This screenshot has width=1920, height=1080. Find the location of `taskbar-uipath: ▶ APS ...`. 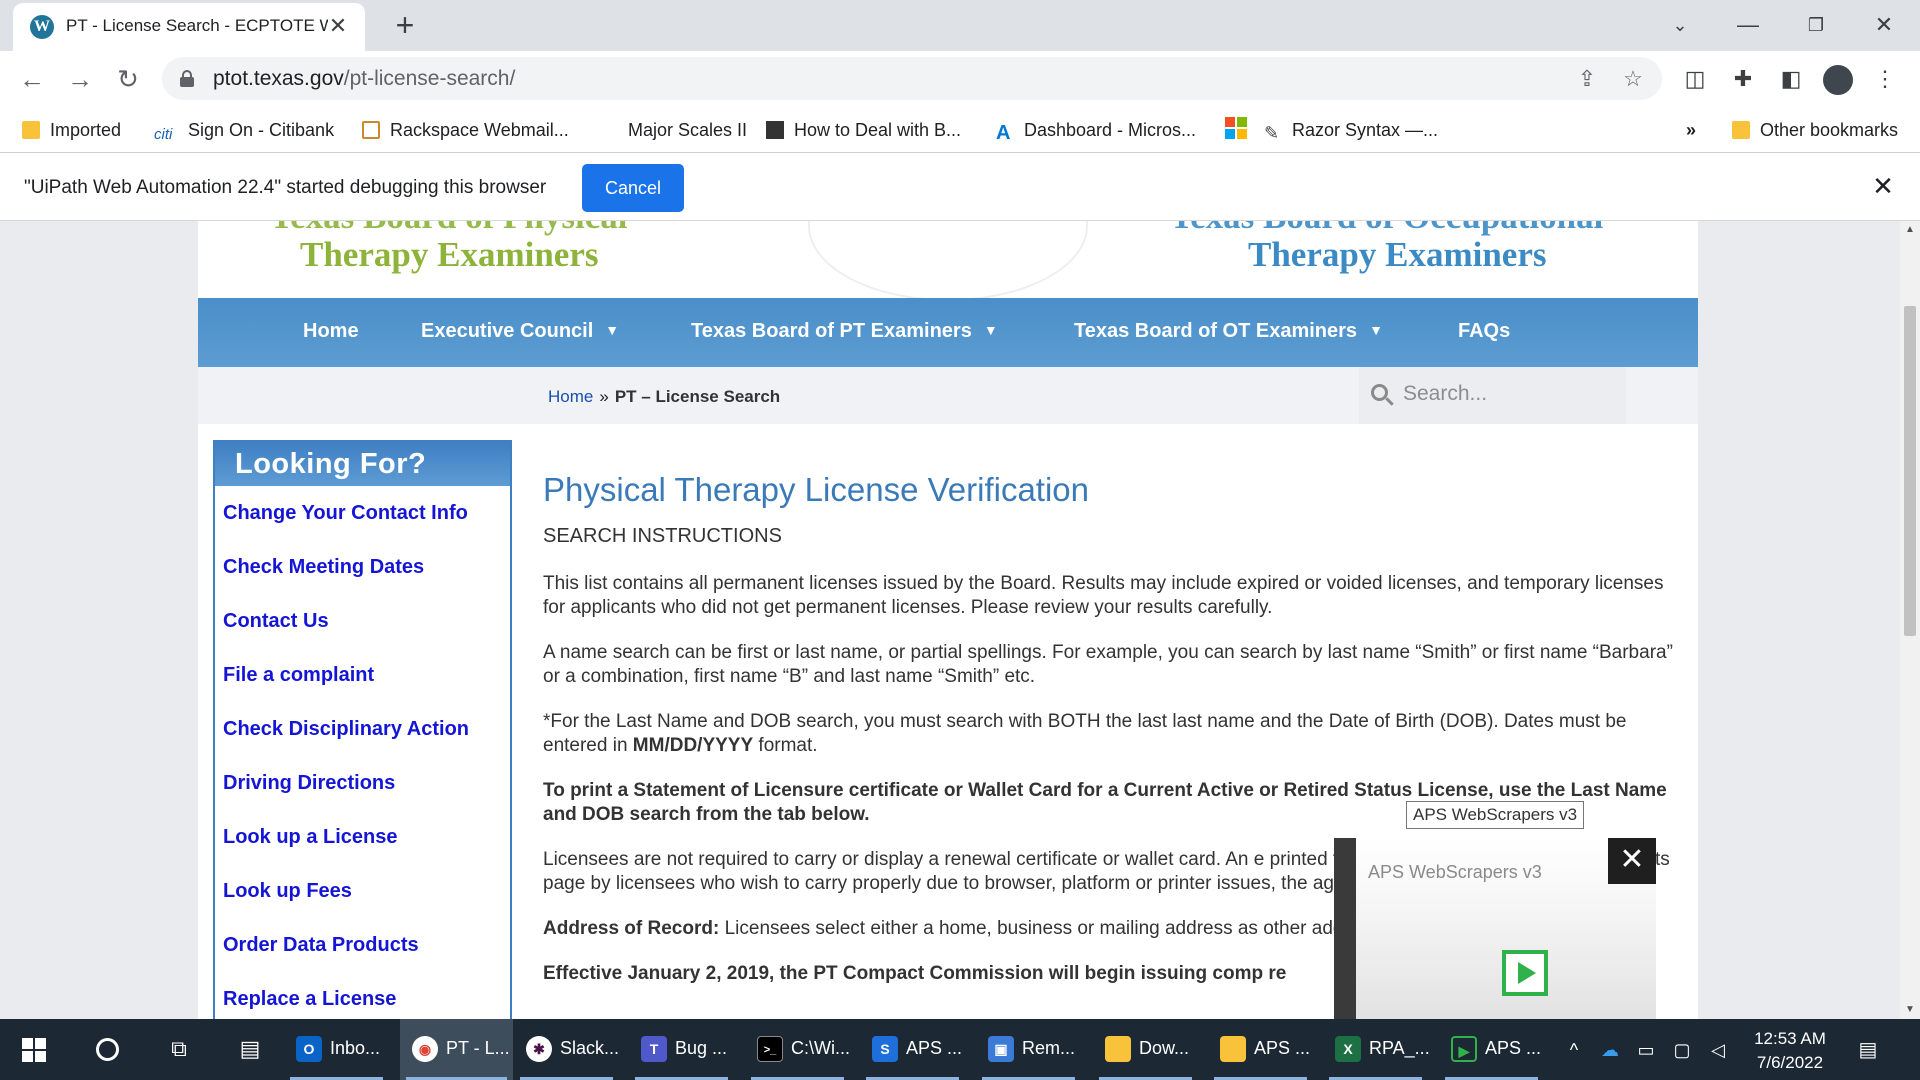

taskbar-uipath: ▶ APS ... is located at coordinates (1491, 1049).